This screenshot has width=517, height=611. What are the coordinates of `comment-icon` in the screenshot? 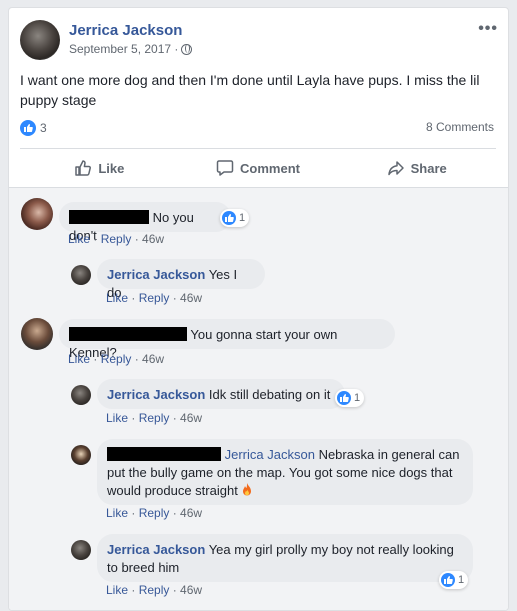 It's located at (225, 168).